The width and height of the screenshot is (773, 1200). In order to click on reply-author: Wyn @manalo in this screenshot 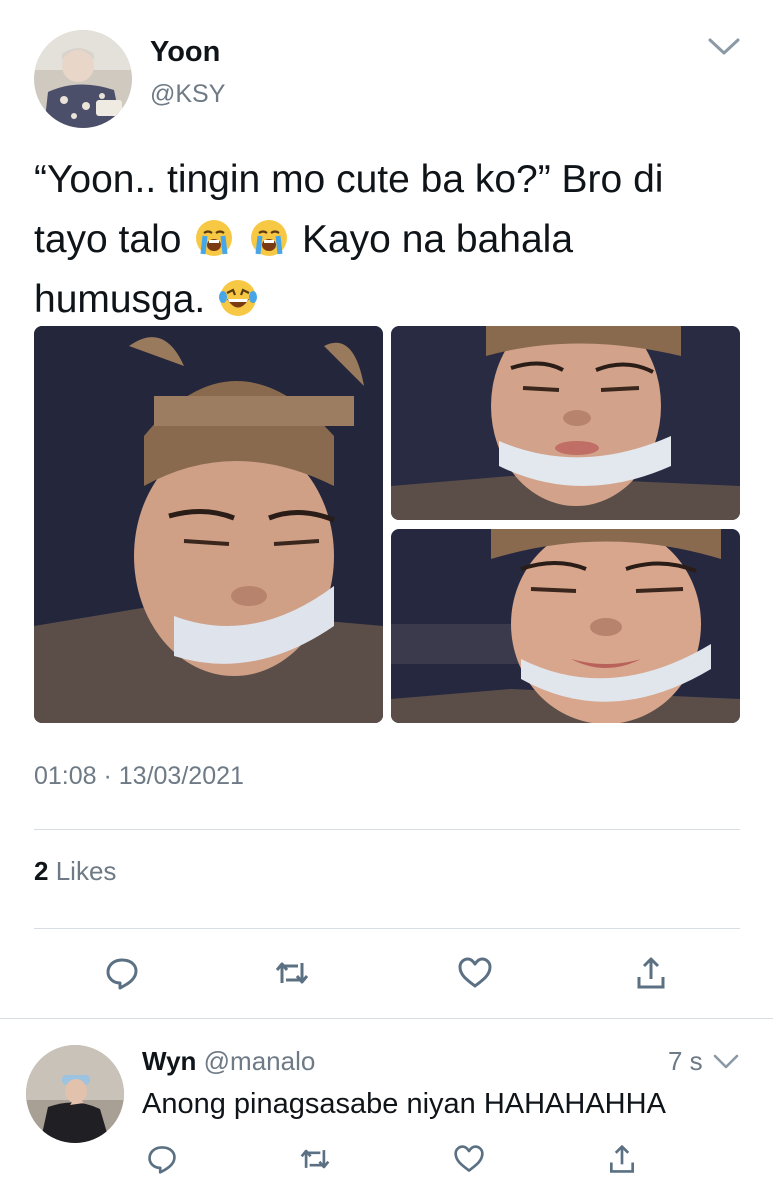, I will do `click(228, 1061)`.